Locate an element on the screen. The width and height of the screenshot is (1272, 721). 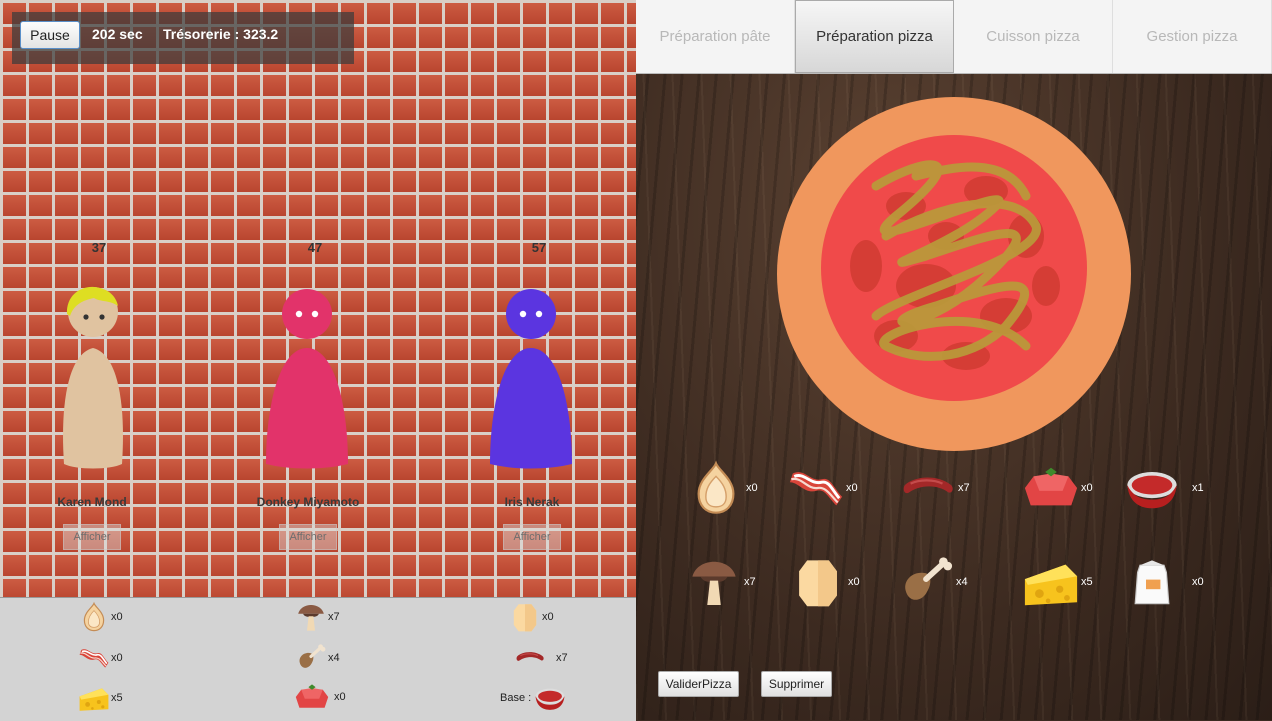
status-bar: Pause 202 sec Trésorerie : 323.2 is located at coordinates (183, 38).